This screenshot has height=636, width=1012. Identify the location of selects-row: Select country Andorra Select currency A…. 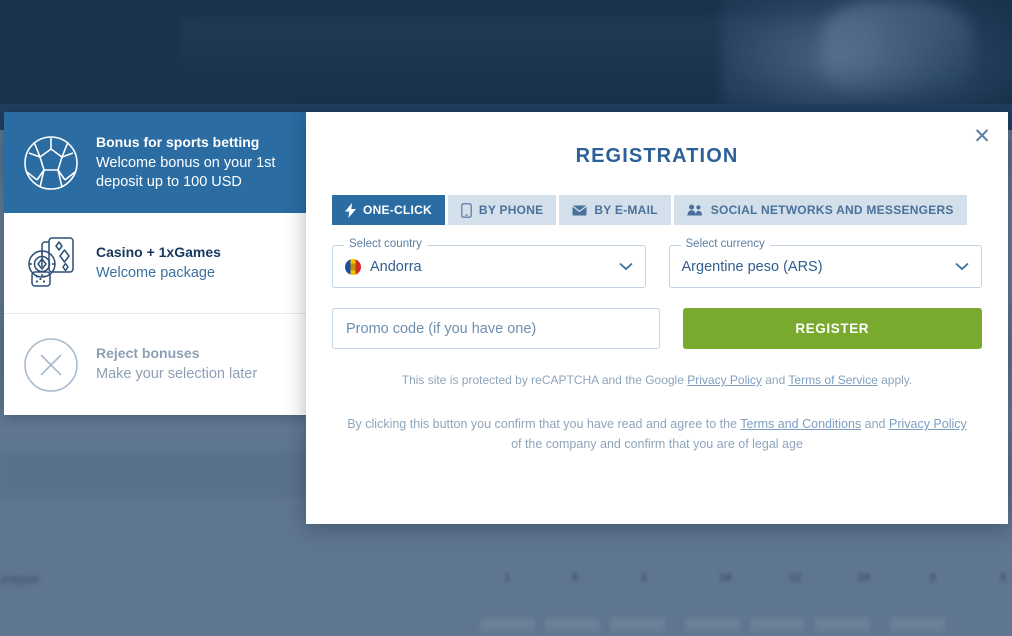
(657, 263).